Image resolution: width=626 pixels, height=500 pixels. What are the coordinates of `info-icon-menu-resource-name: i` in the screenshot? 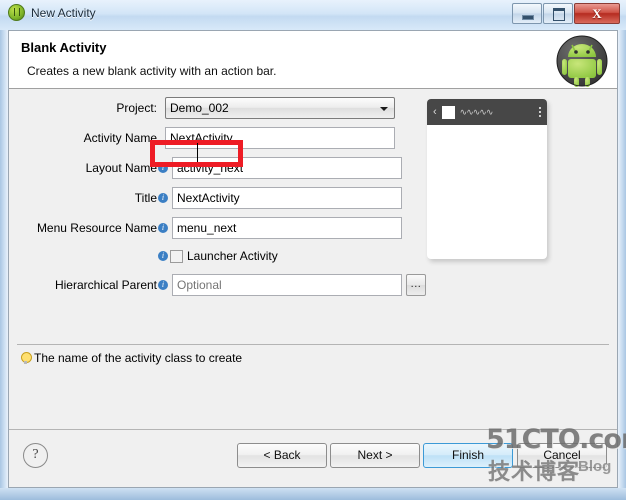 It's located at (163, 228).